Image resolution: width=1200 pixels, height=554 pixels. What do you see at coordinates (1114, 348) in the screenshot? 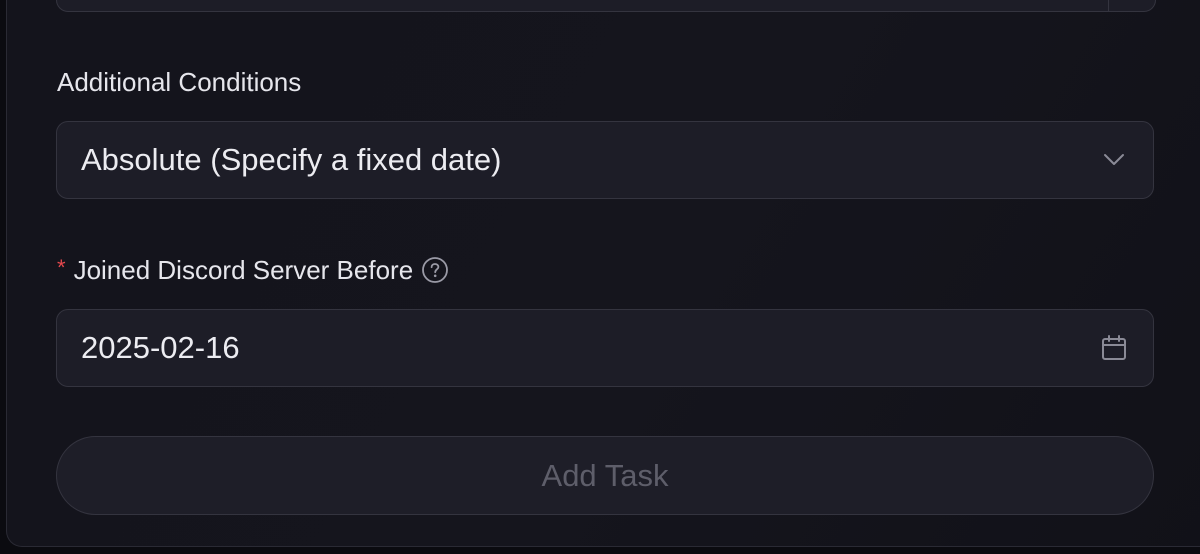
I see `calendar-icon` at bounding box center [1114, 348].